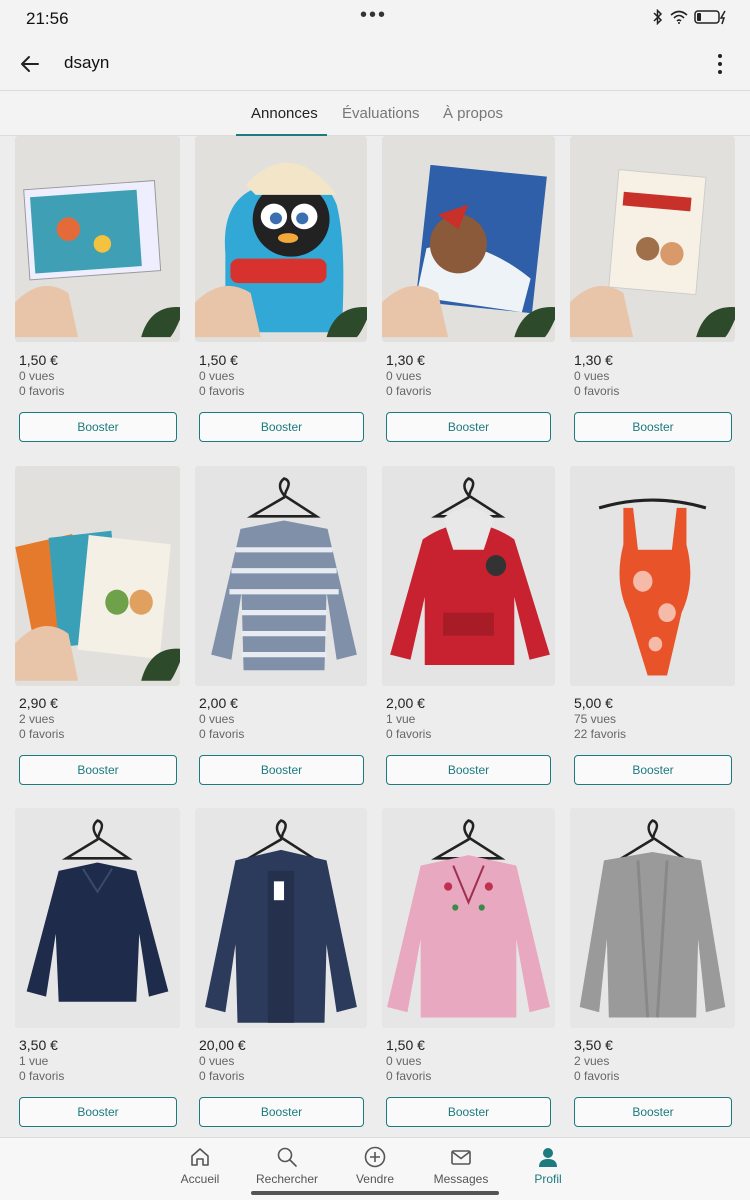  What do you see at coordinates (381, 113) in the screenshot?
I see `tab-evaluations: Évaluations` at bounding box center [381, 113].